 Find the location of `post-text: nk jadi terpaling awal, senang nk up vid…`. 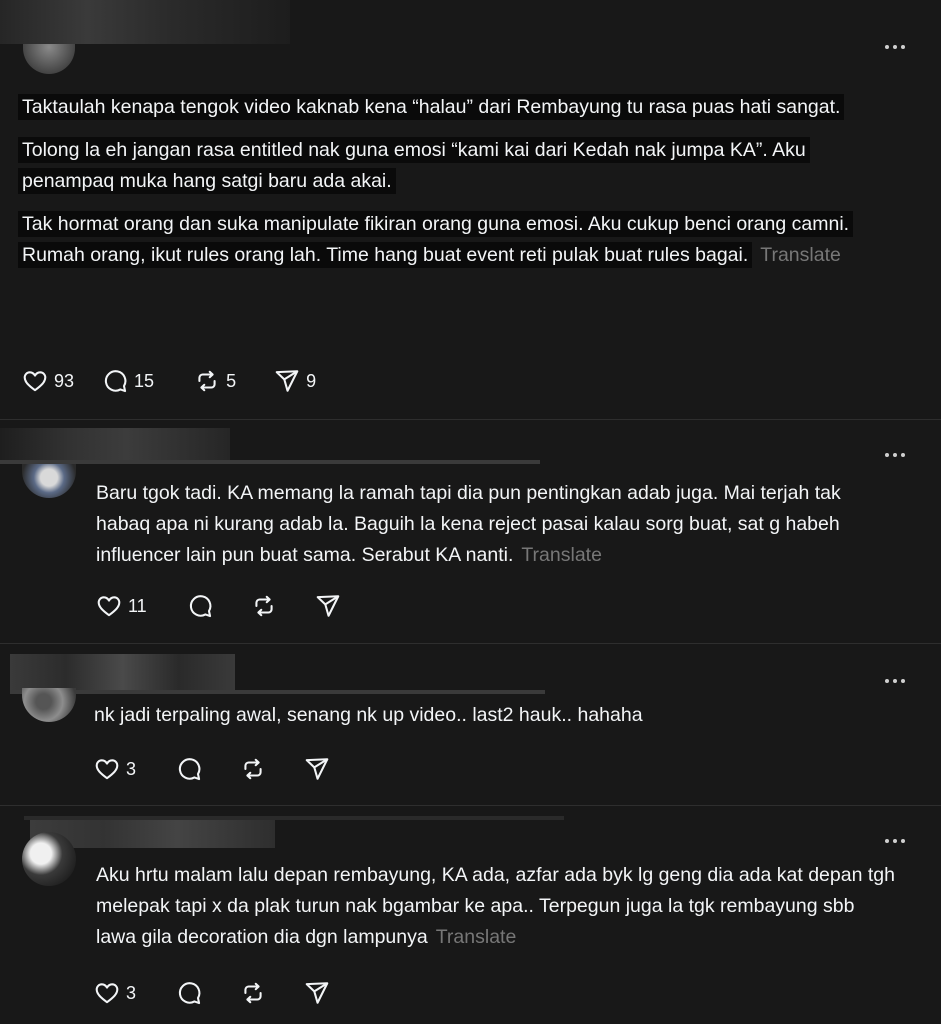

post-text: nk jadi terpaling awal, senang nk up vid… is located at coordinates (368, 715).